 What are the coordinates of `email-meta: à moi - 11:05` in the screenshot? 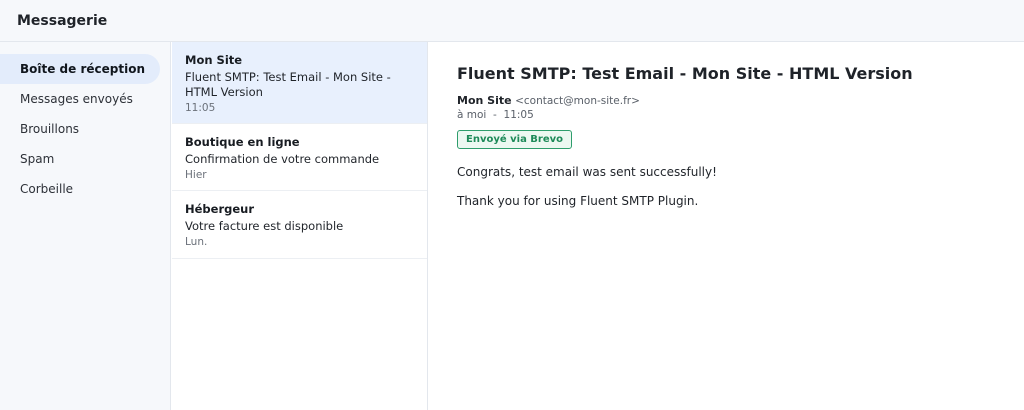 It's located at (726, 115).